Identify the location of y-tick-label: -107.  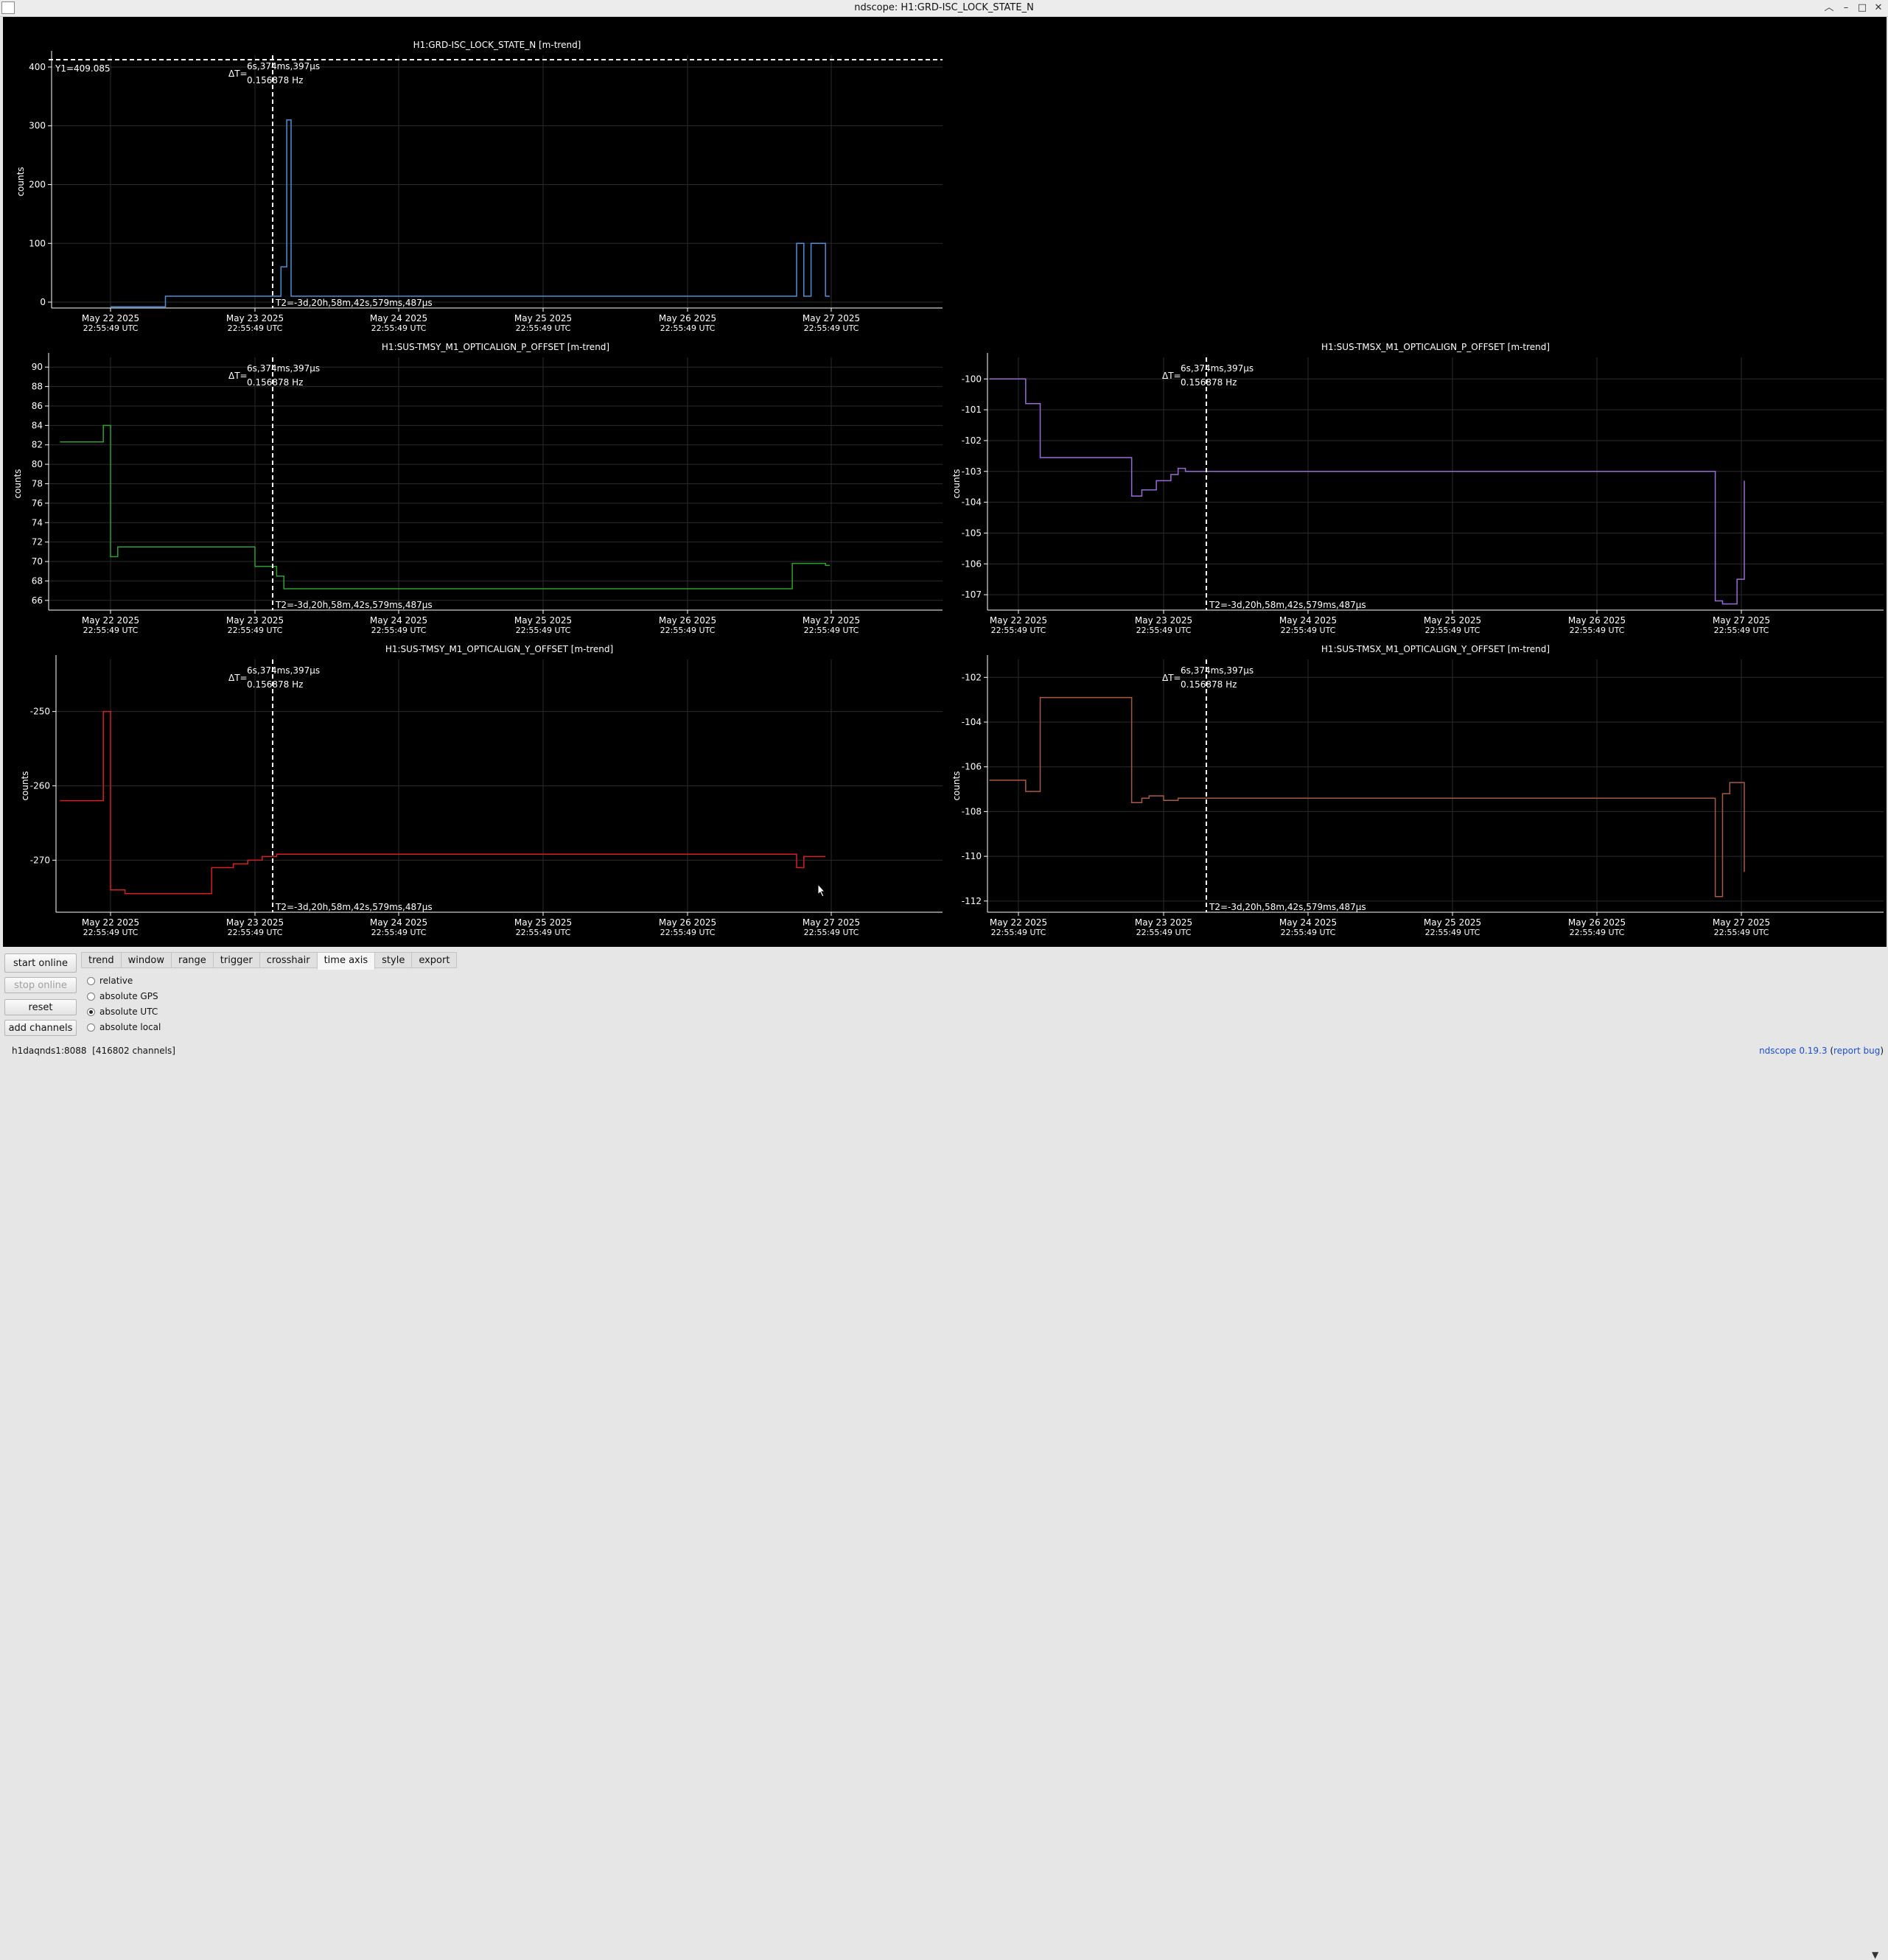
(972, 594).